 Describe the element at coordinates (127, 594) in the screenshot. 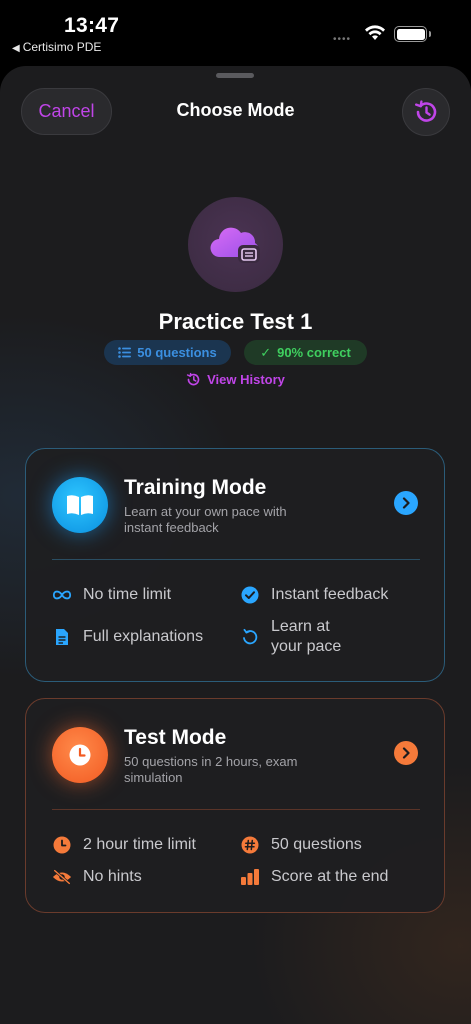

I see `feature-label: No time limit` at that location.